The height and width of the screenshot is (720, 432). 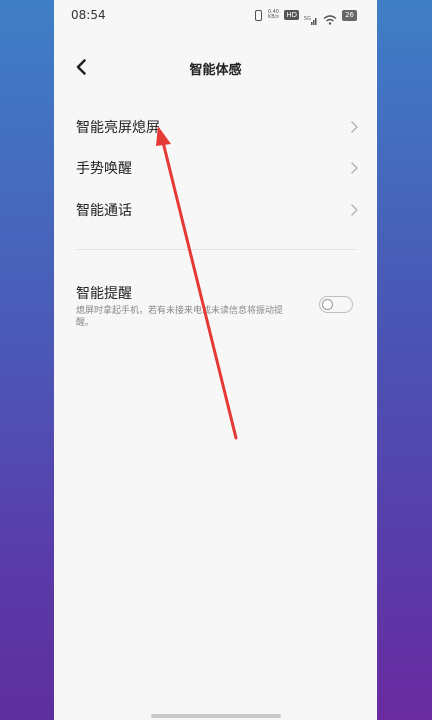 What do you see at coordinates (307, 19) in the screenshot?
I see `svg-text: 5G` at bounding box center [307, 19].